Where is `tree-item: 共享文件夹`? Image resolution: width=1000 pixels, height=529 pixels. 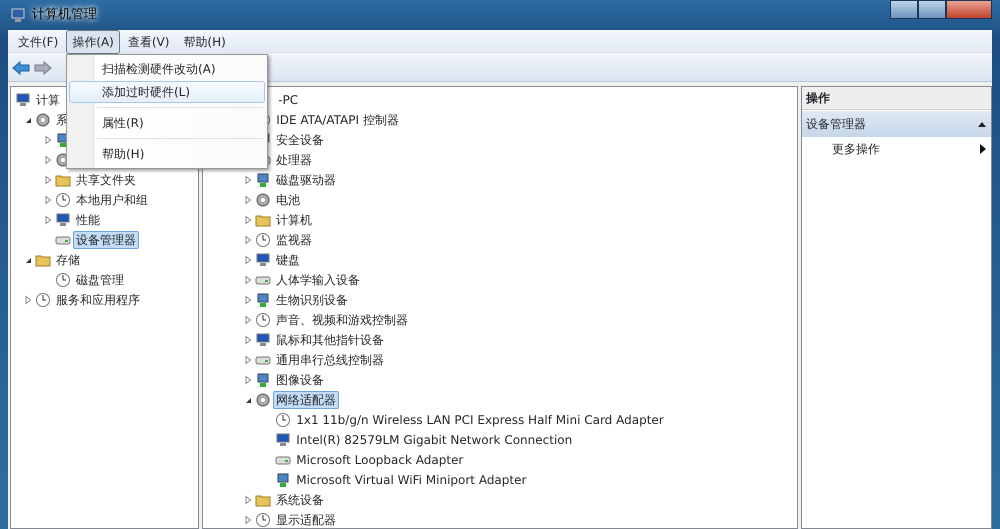
tree-item: 共享文件夹 is located at coordinates (106, 180).